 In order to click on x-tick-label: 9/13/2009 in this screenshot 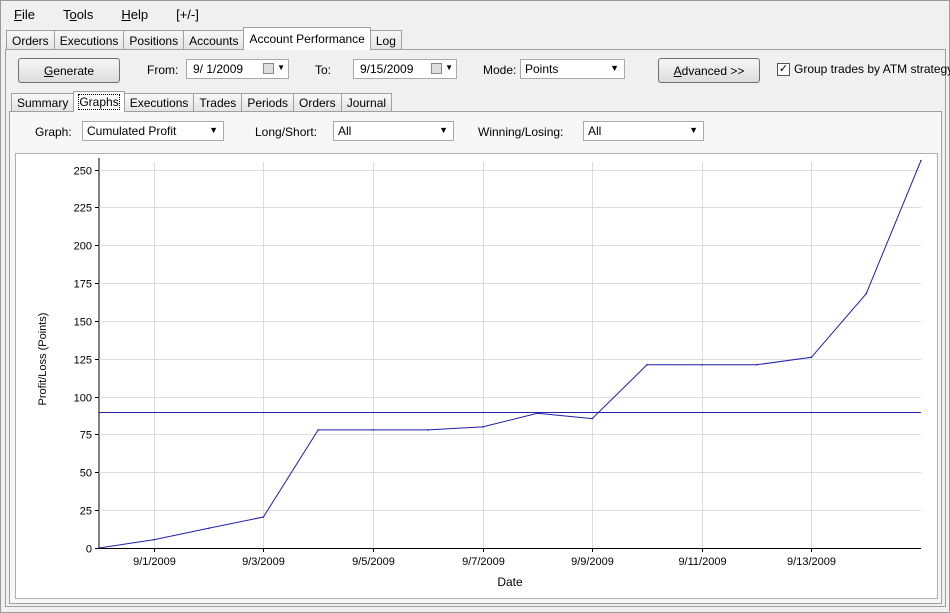, I will do `click(811, 562)`.